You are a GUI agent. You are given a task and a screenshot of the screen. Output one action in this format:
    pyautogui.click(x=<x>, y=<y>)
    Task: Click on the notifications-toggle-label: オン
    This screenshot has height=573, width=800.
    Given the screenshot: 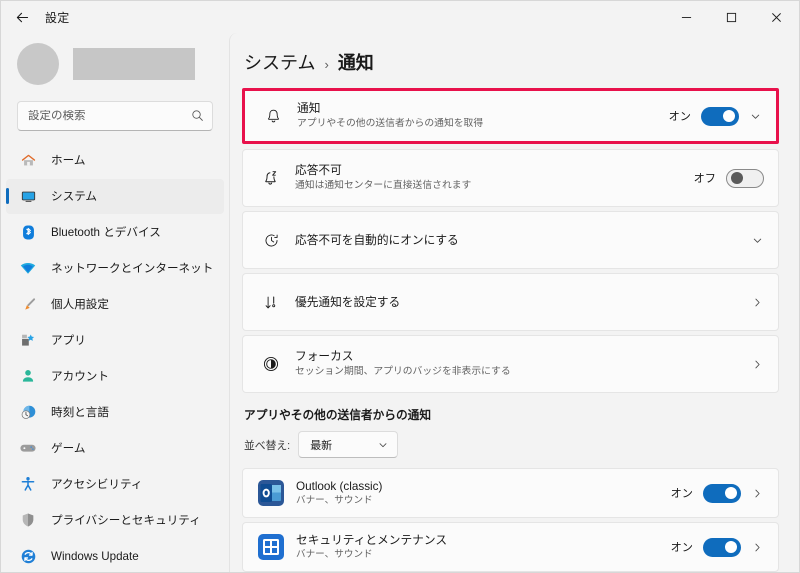 What is the action you would take?
    pyautogui.click(x=679, y=117)
    